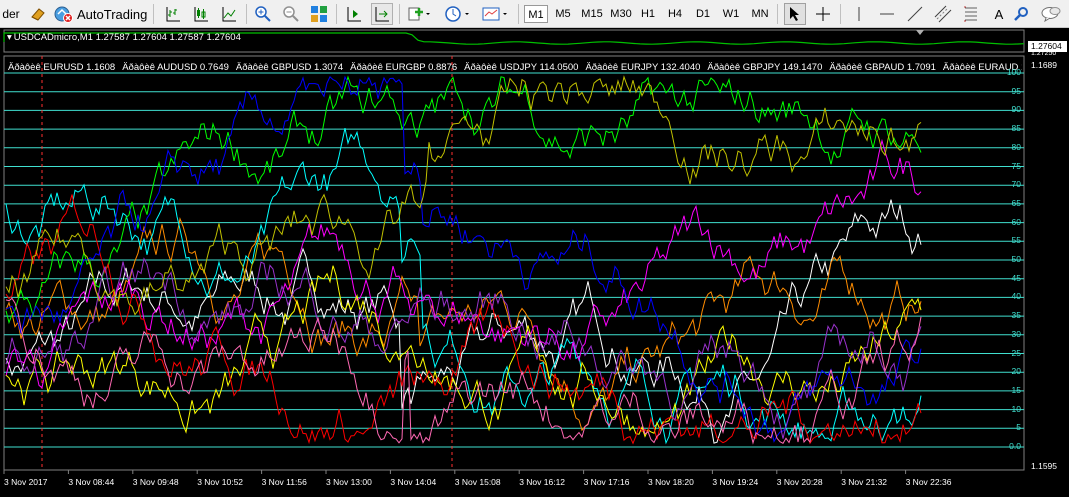 This screenshot has width=1069, height=497. What do you see at coordinates (62, 67) in the screenshot?
I see `symbol-label: Äðàôèê EURUSD 1.1608` at bounding box center [62, 67].